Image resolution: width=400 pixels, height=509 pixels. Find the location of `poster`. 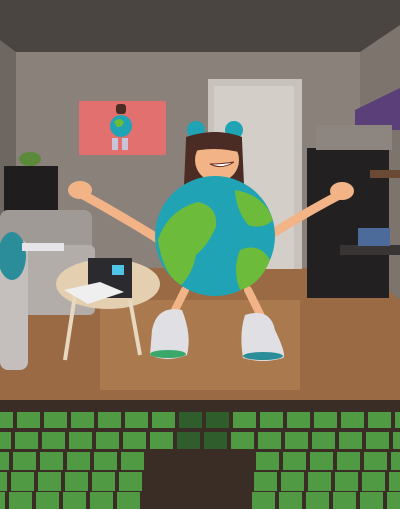

poster is located at coordinates (122, 128).